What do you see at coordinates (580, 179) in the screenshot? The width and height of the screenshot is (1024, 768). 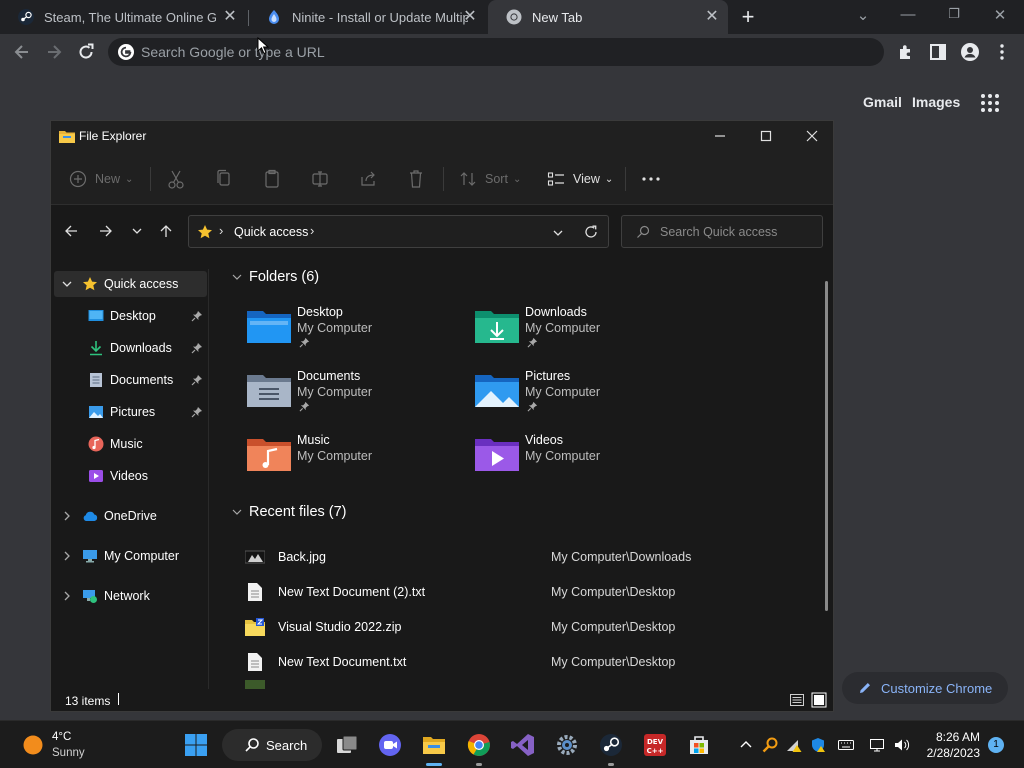 I see `view-button: View ⌄` at bounding box center [580, 179].